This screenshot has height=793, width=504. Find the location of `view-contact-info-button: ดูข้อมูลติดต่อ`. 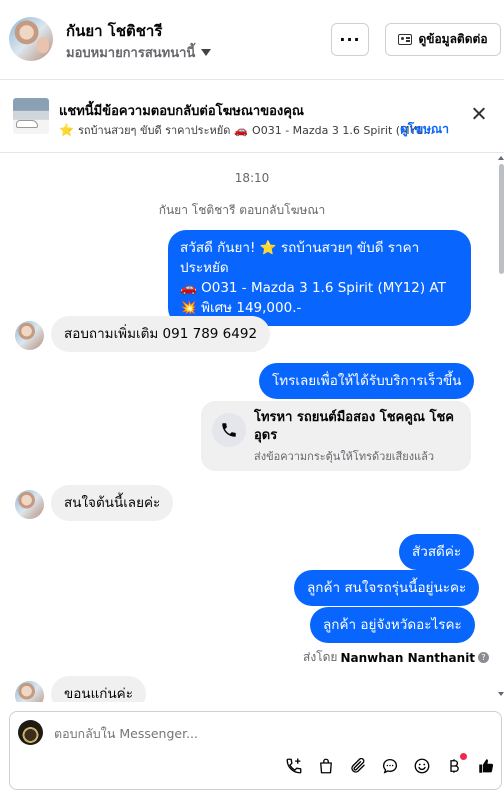

view-contact-info-button: ดูข้อมูลติดต่อ is located at coordinates (443, 39).